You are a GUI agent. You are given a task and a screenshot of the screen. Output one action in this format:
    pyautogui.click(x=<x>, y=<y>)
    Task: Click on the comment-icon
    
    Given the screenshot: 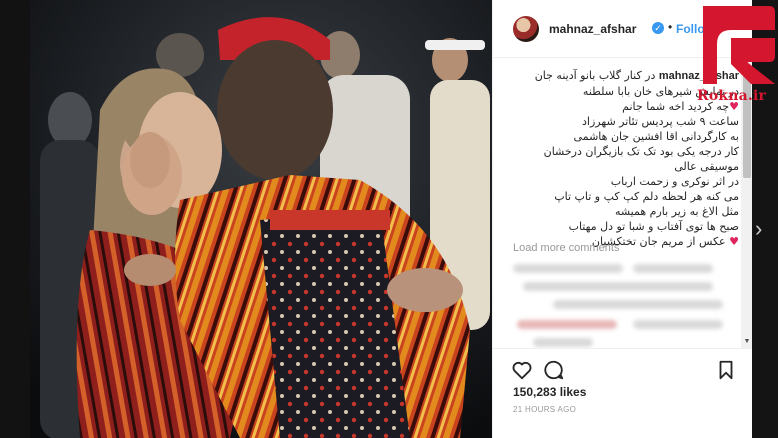 What is the action you would take?
    pyautogui.click(x=554, y=370)
    